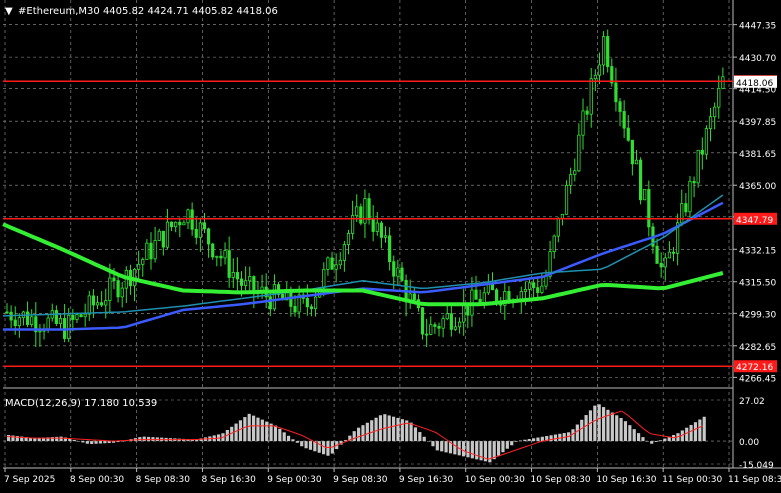  Describe the element at coordinates (757, 155) in the screenshot. I see `price-tick-label: 4381.65` at that location.